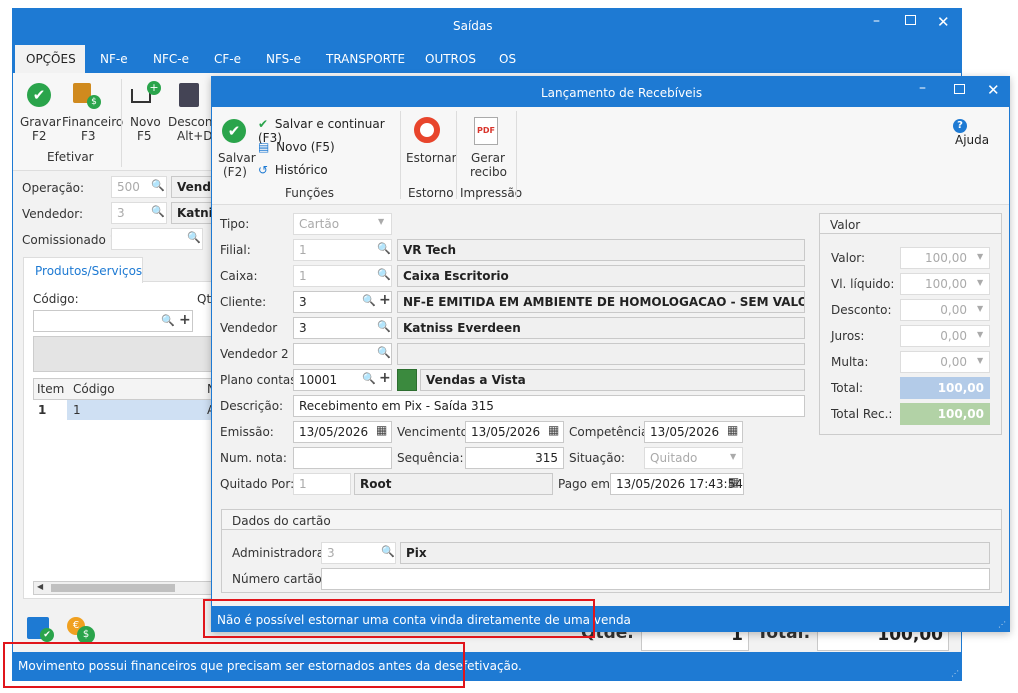 The width and height of the screenshot is (1018, 693). What do you see at coordinates (993, 90) in the screenshot?
I see `dialog-close-button: ✕` at bounding box center [993, 90].